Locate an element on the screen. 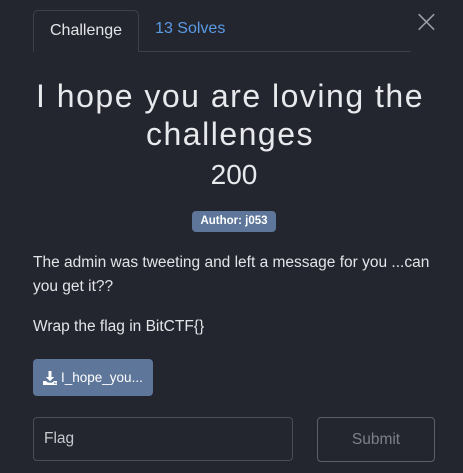 The width and height of the screenshot is (463, 473). submit-button: Submit is located at coordinates (376, 439).